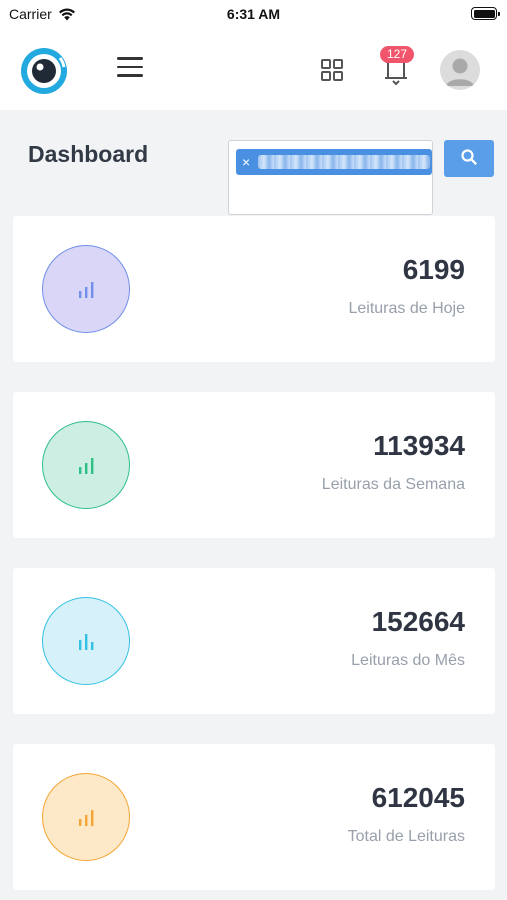 This screenshot has width=507, height=900. What do you see at coordinates (406, 308) in the screenshot?
I see `stat-label: Leituras de Hoje` at bounding box center [406, 308].